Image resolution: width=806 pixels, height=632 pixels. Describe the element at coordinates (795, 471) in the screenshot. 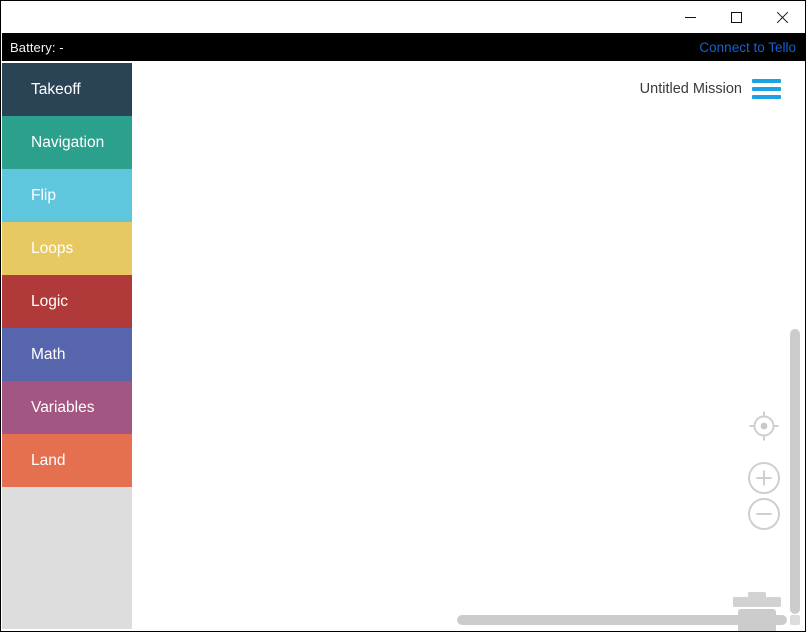

I see `vertical-scrollbar-thumb` at that location.